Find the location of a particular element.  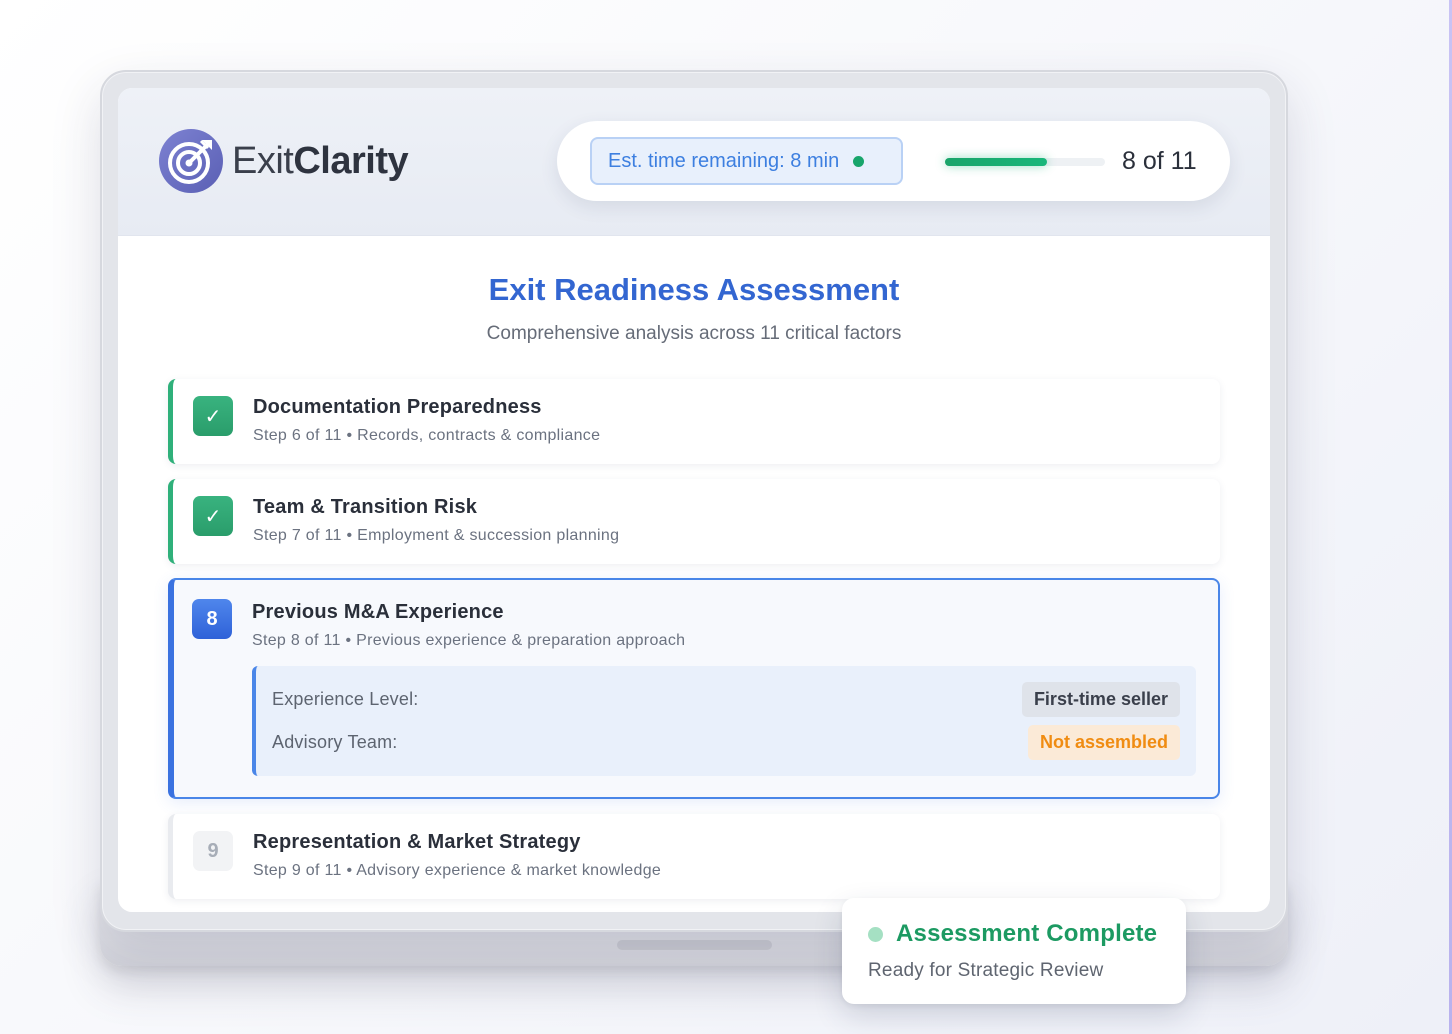

progress-status-bar: Est. time remaining: 8 min 8 of 11 is located at coordinates (893, 161).